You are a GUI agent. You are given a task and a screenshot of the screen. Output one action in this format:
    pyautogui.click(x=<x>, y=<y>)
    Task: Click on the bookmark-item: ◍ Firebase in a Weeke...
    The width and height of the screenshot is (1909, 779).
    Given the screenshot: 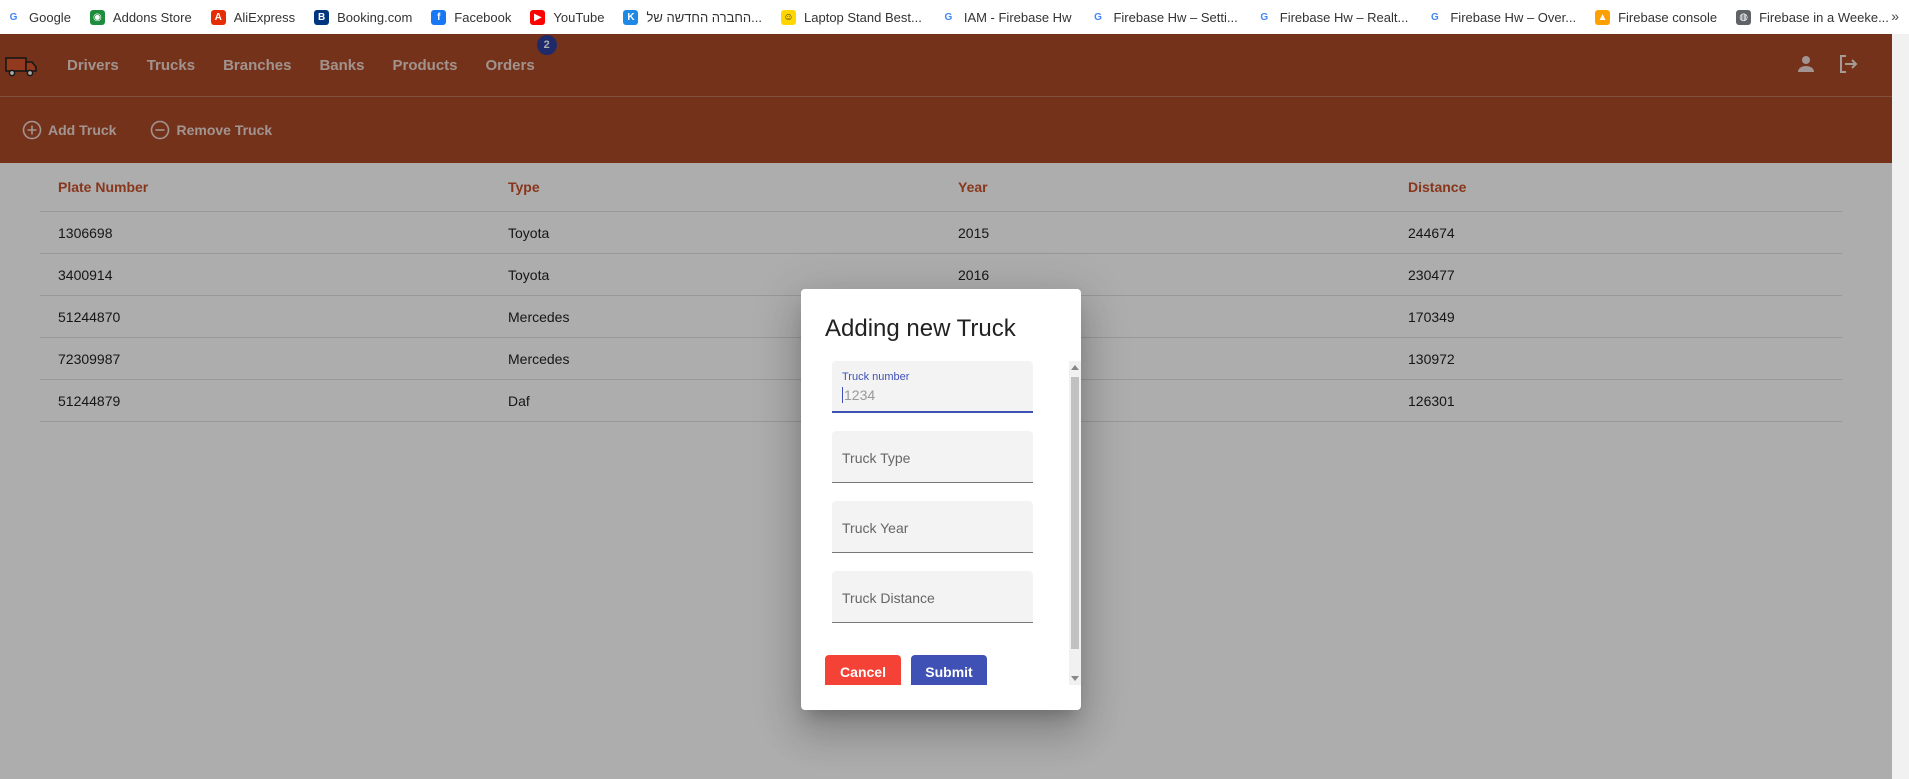 What is the action you would take?
    pyautogui.click(x=1812, y=17)
    